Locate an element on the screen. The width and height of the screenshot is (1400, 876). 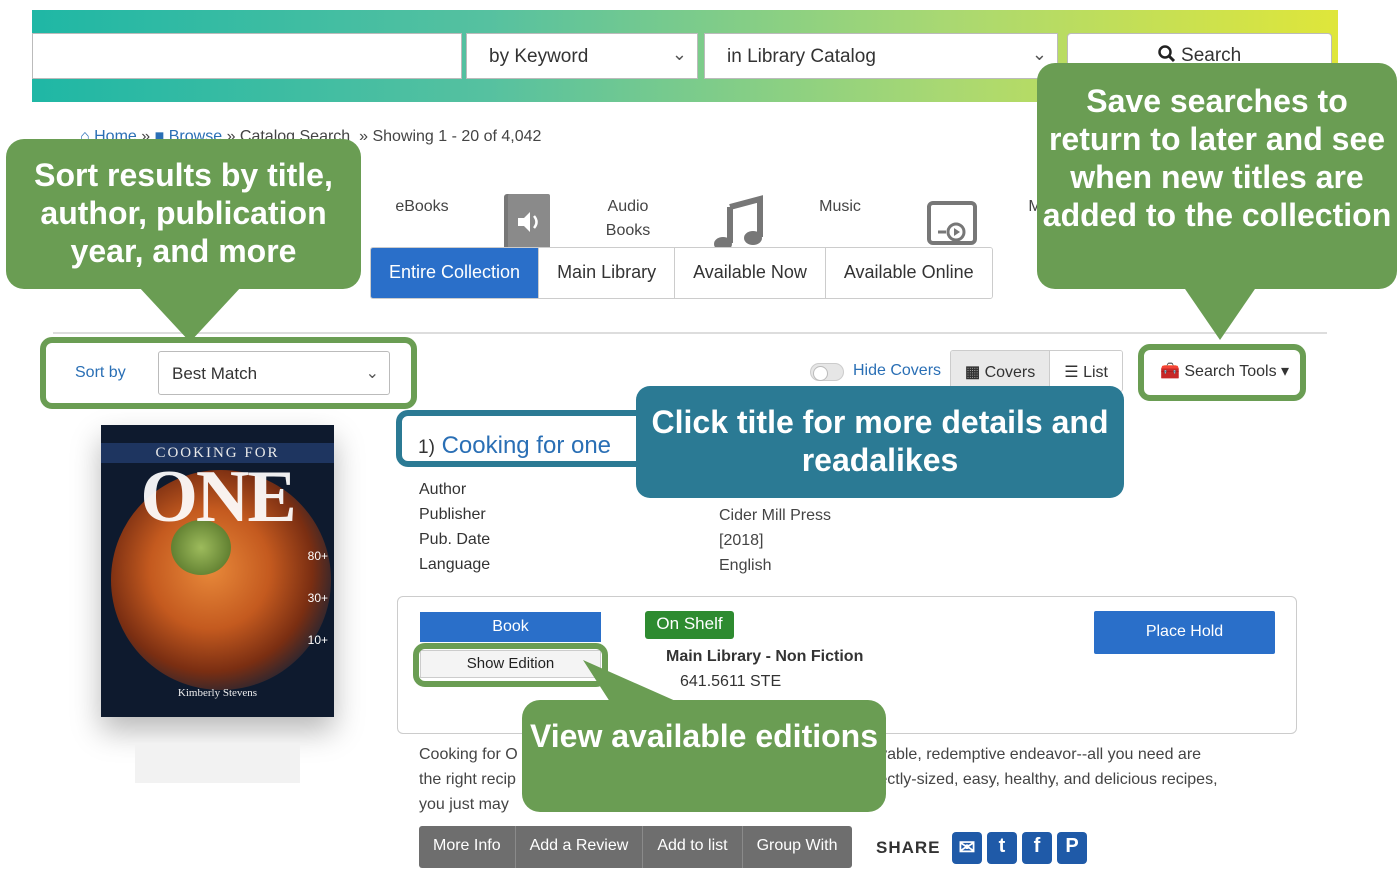
cover-placeholder is located at coordinates (217, 764).